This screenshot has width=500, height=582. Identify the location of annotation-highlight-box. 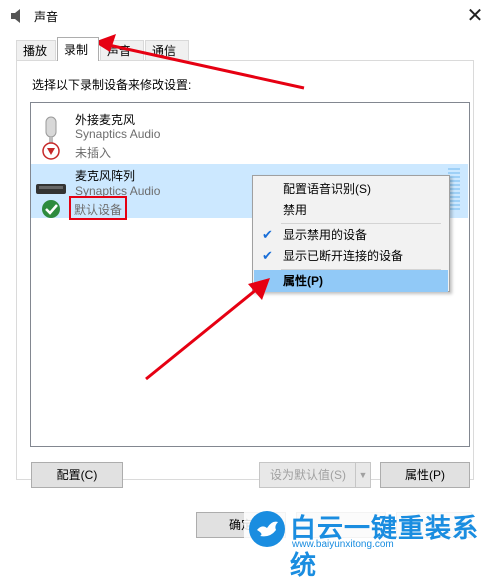
(98, 208).